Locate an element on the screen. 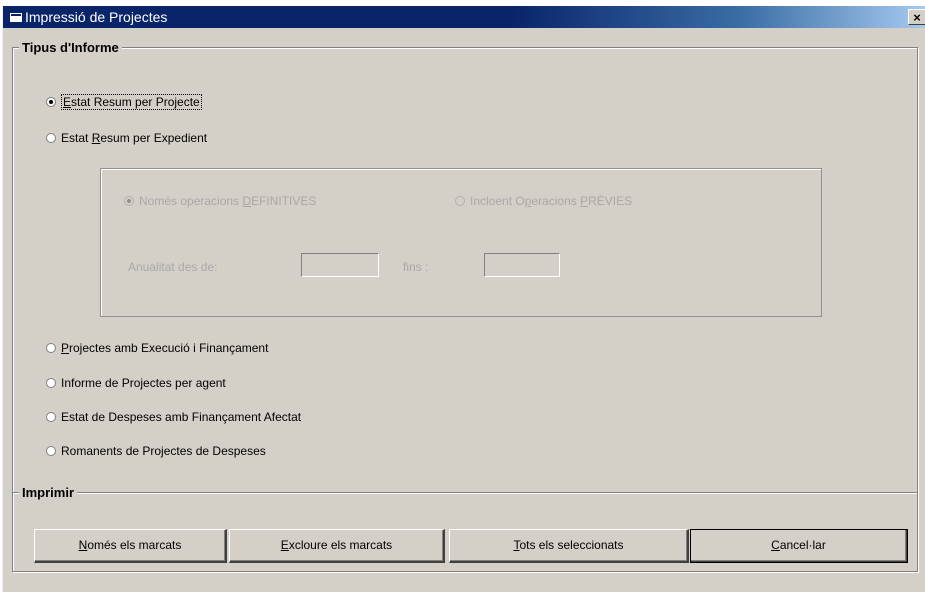 The height and width of the screenshot is (592, 925). title-bar: Impressió de Projectes × is located at coordinates (464, 17).